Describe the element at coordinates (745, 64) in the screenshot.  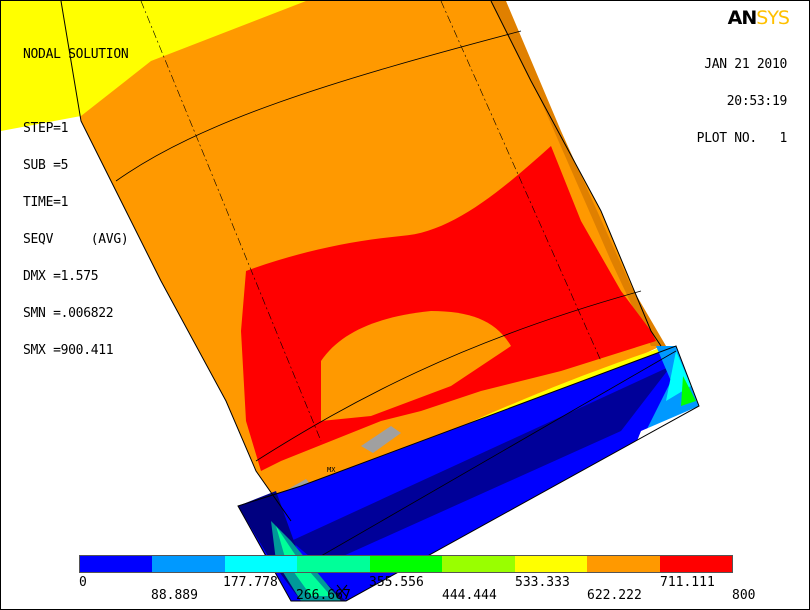
I see `plot-date: JAN 21 2010` at that location.